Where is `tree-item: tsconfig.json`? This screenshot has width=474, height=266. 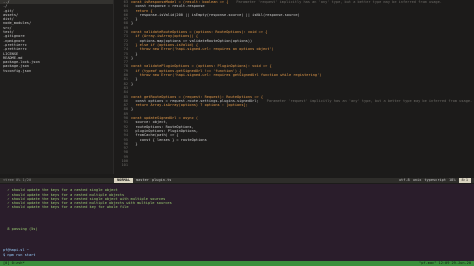
tree-item: tsconfig.json is located at coordinates (56, 71).